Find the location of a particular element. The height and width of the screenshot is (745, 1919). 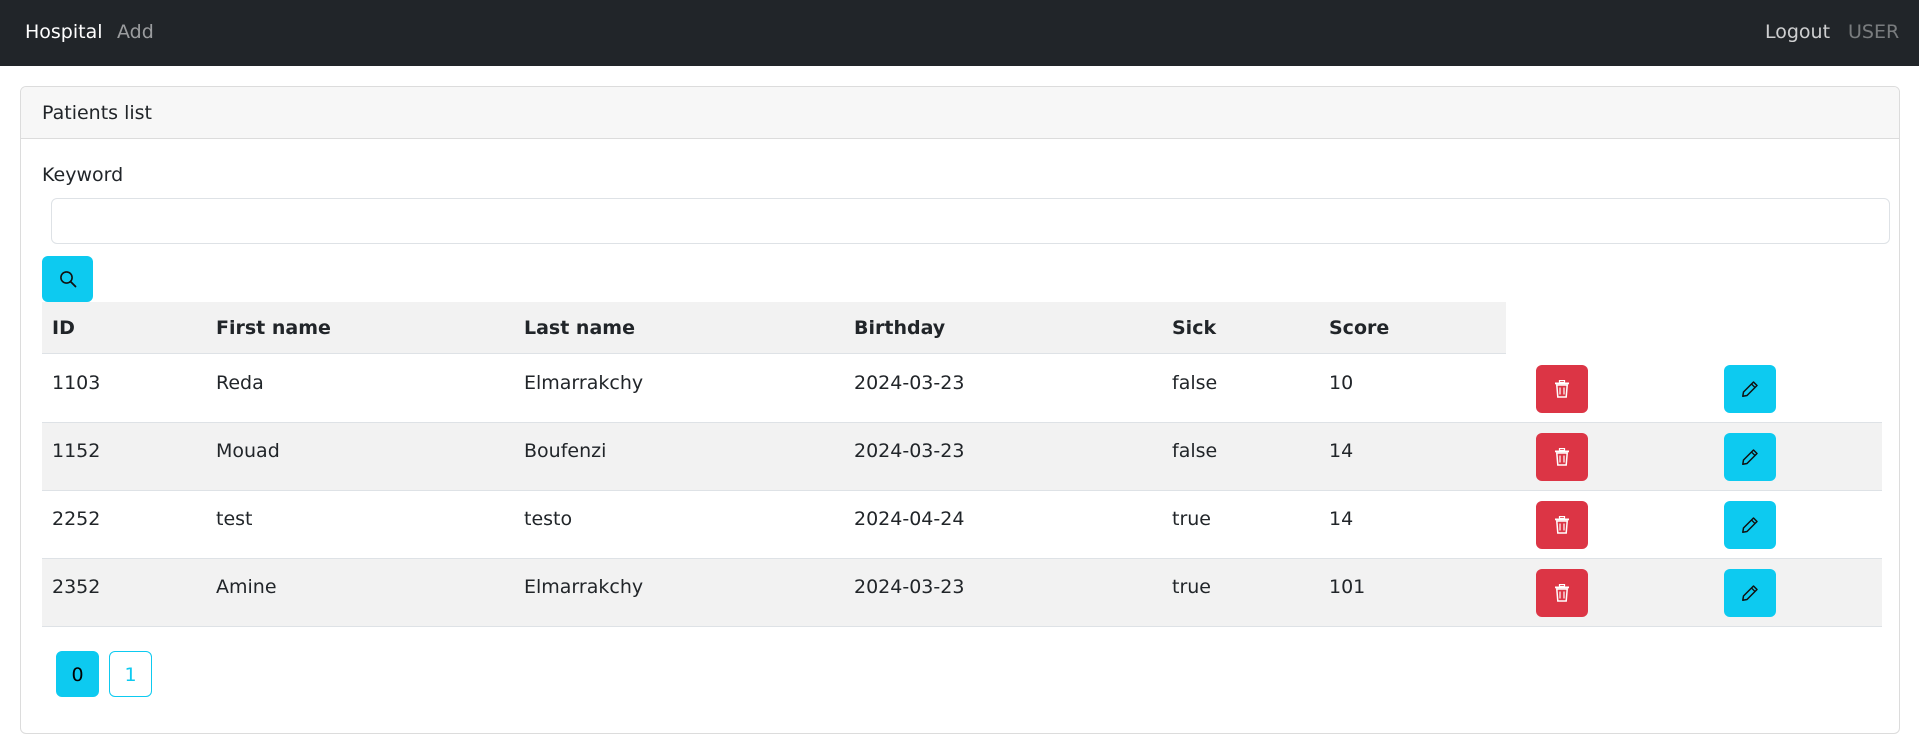

search-button is located at coordinates (67, 279).